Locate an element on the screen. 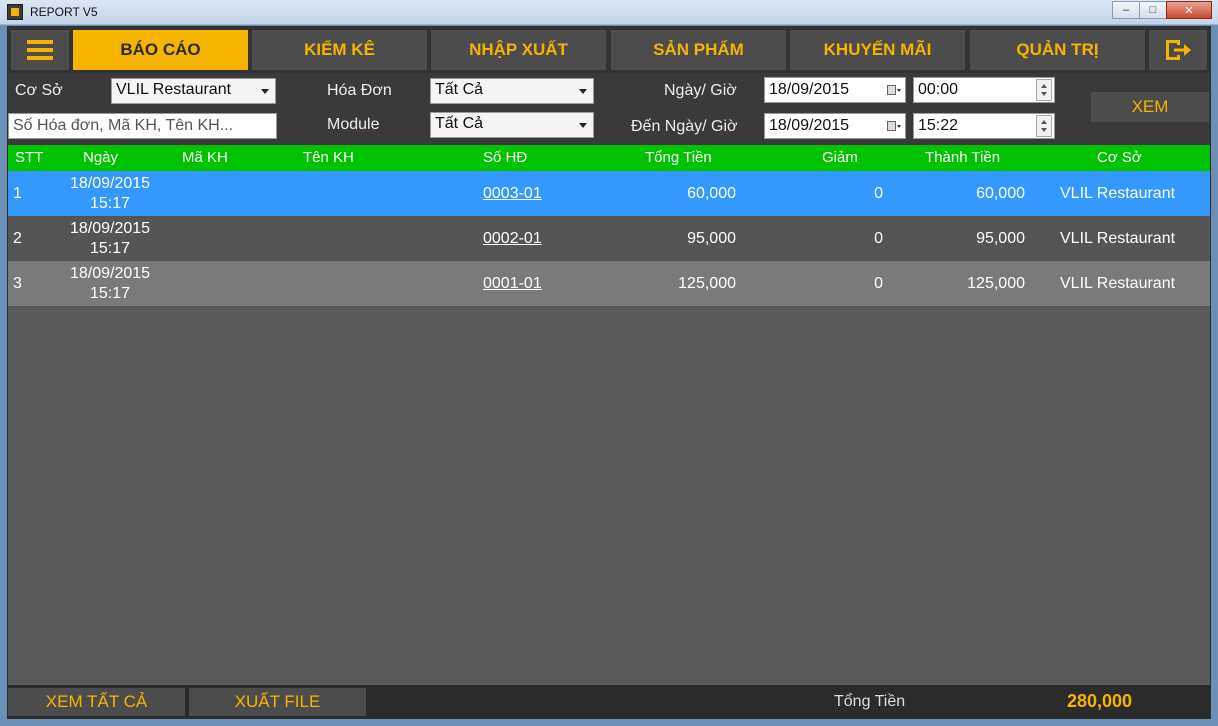  tab-nhap-xuat: NHẬP XUẤT is located at coordinates (518, 50).